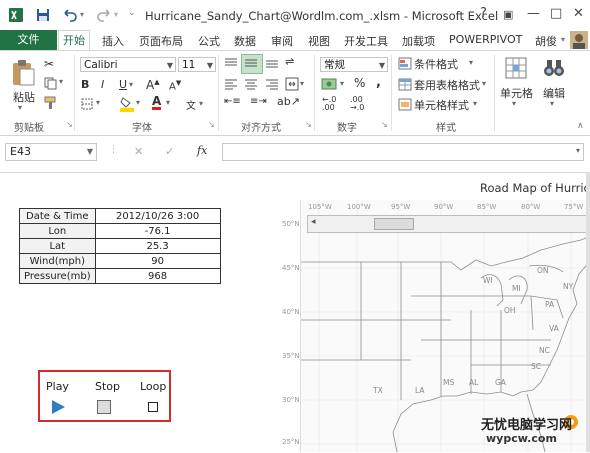  Describe the element at coordinates (157, 246) in the screenshot. I see `table-value: 25.3` at that location.